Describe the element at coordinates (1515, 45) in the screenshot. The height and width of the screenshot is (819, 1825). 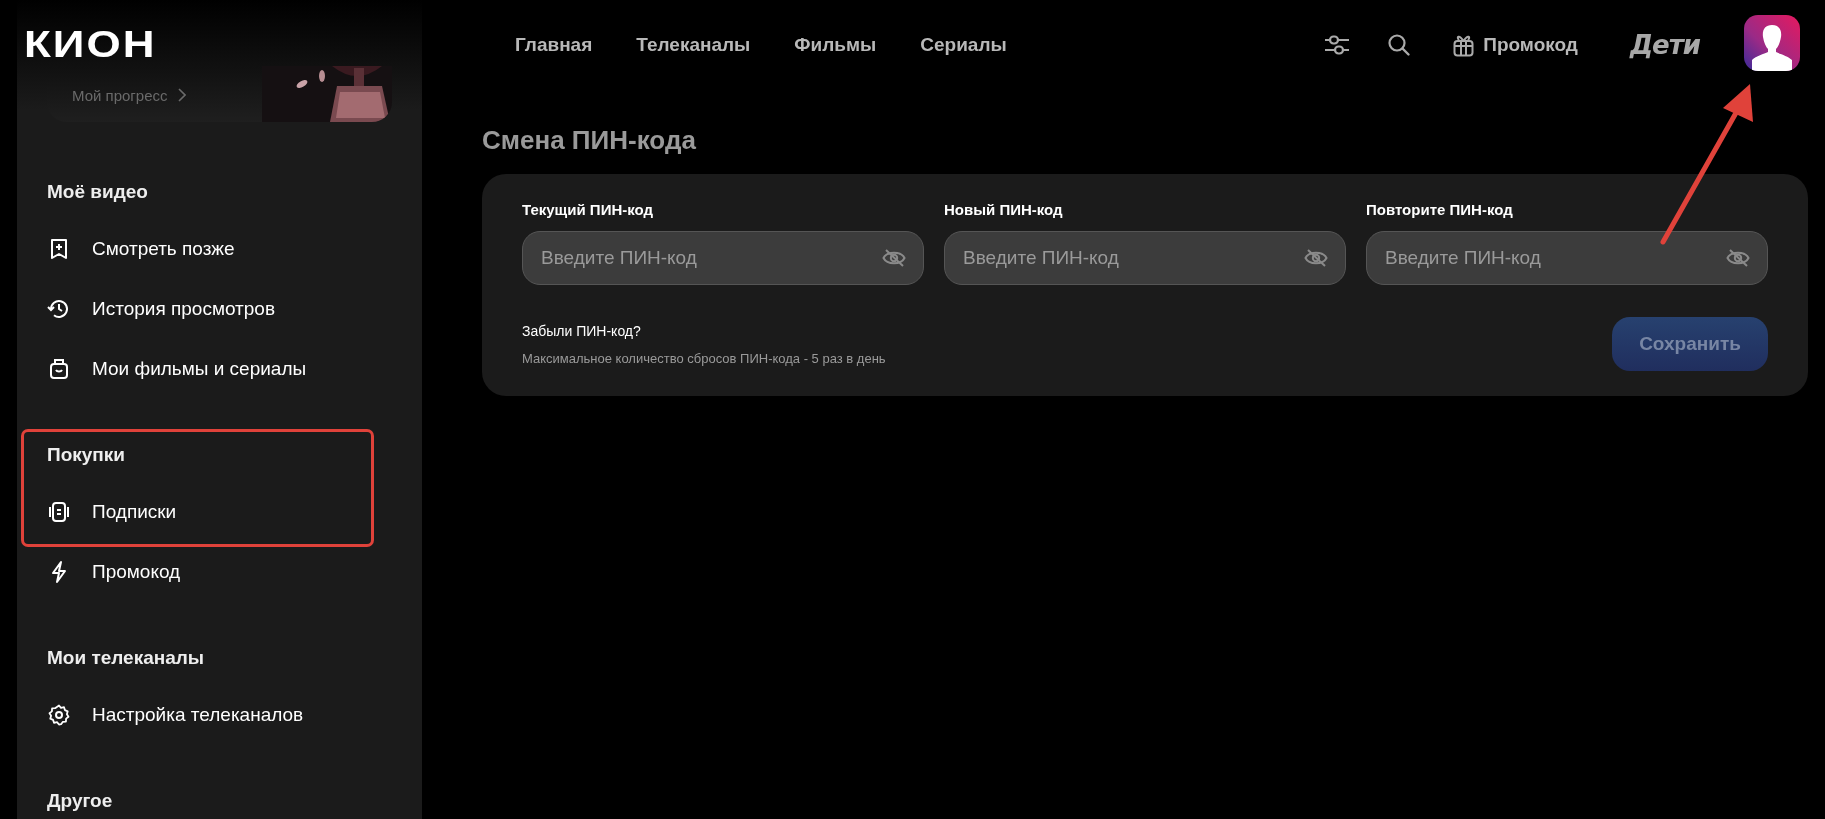
I see `promo-link: Промокод` at that location.